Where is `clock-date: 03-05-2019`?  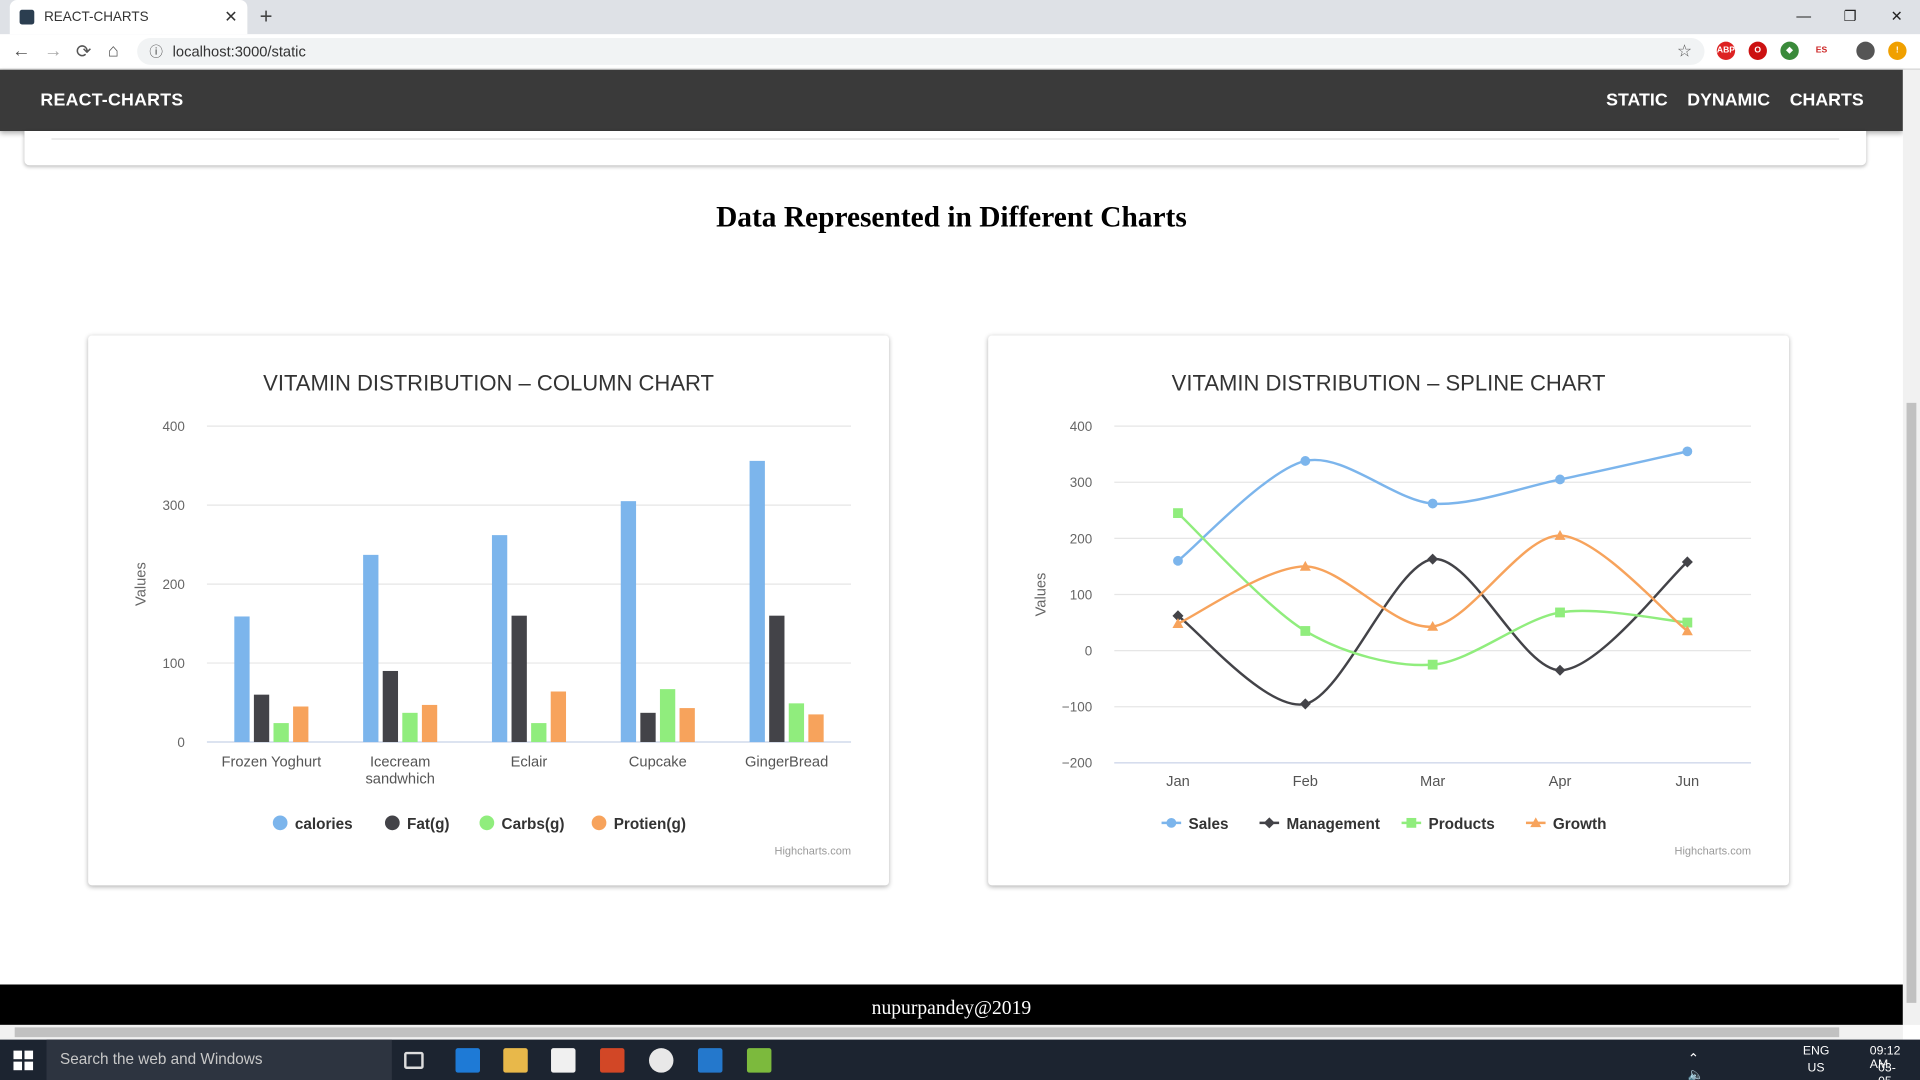 clock-date: 03-05-2019 is located at coordinates (1891, 1071).